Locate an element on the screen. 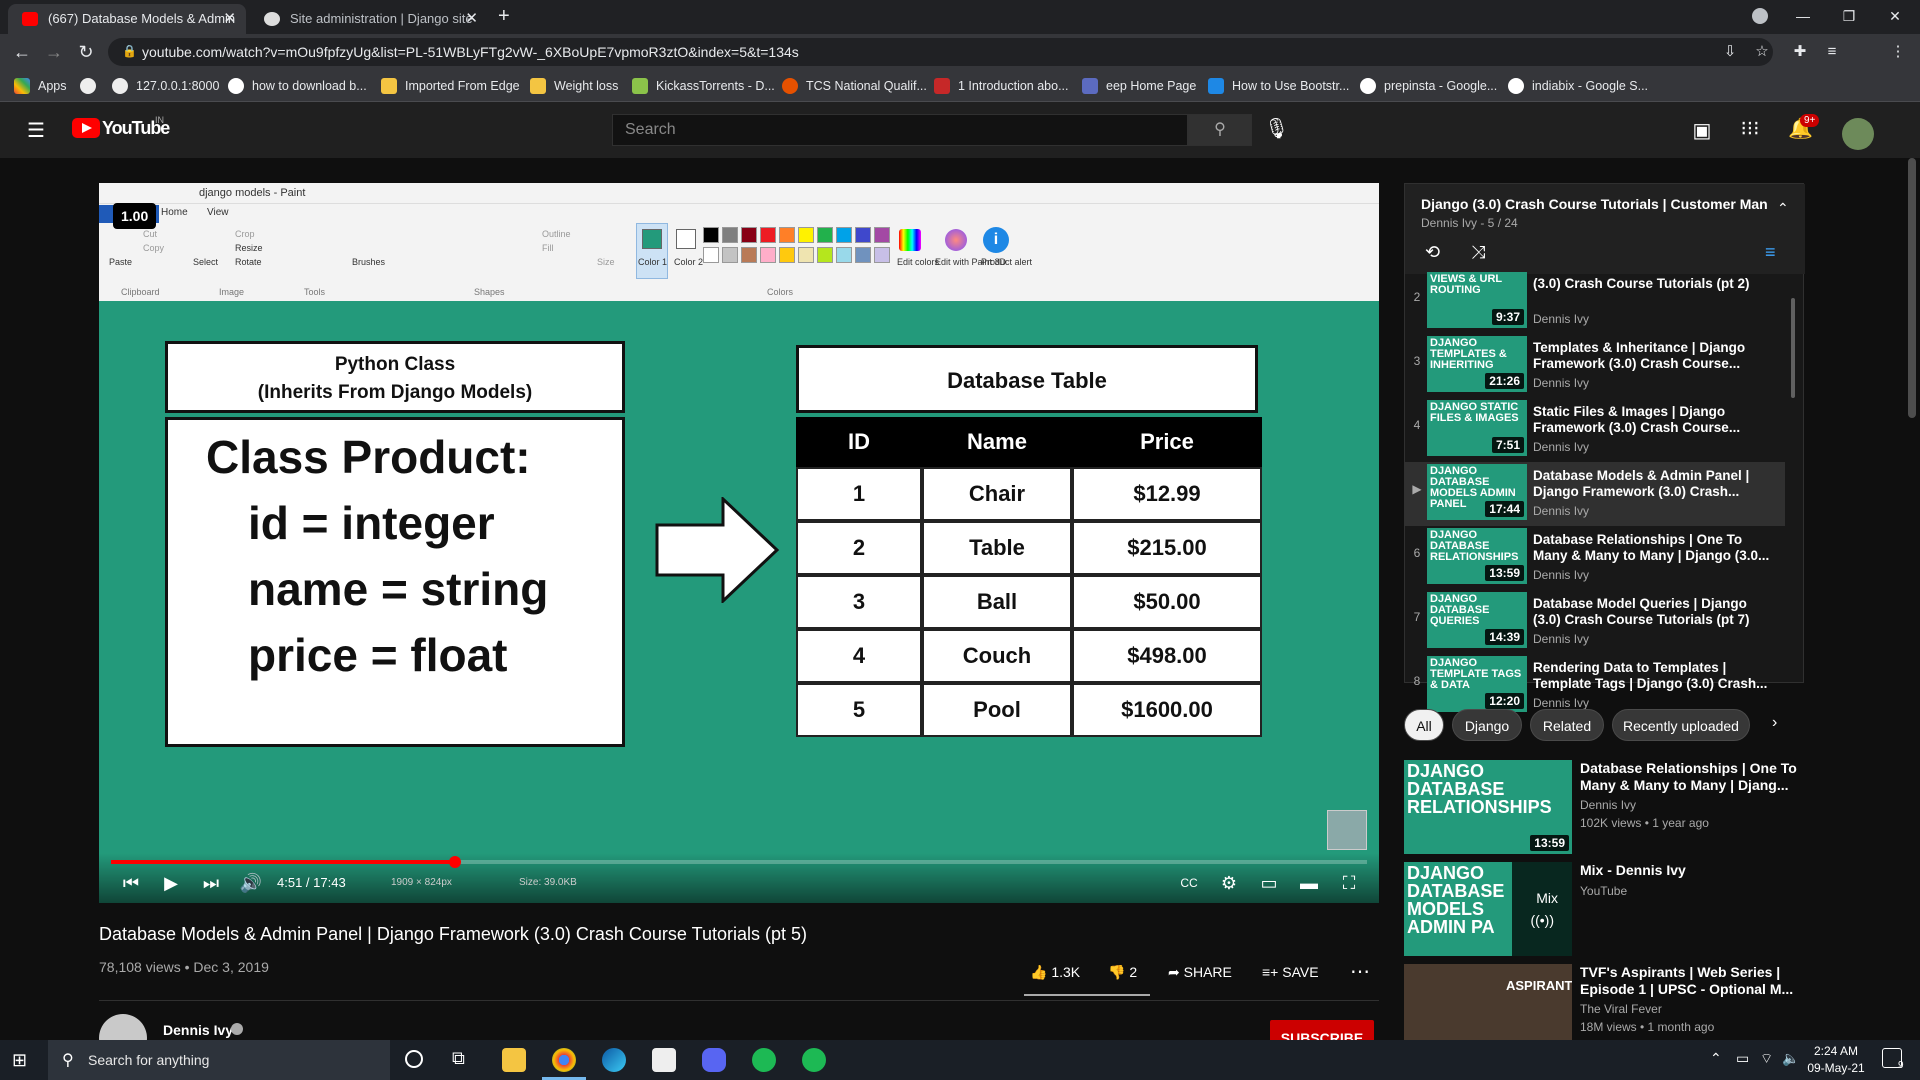 The image size is (1920, 1080). new-tab-button: + is located at coordinates (504, 16).